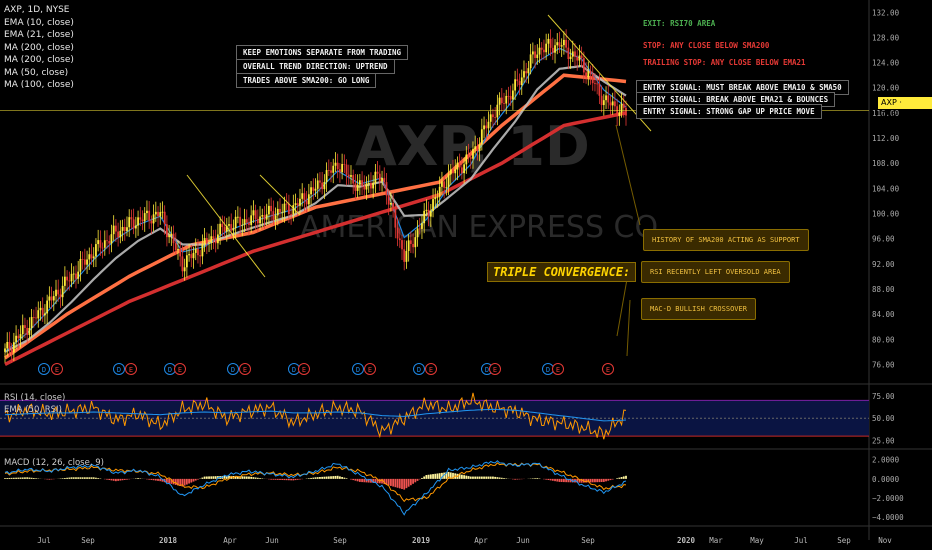 This screenshot has width=932, height=550. Describe the element at coordinates (886, 188) in the screenshot. I see `price-tick-label: 104.00` at that location.